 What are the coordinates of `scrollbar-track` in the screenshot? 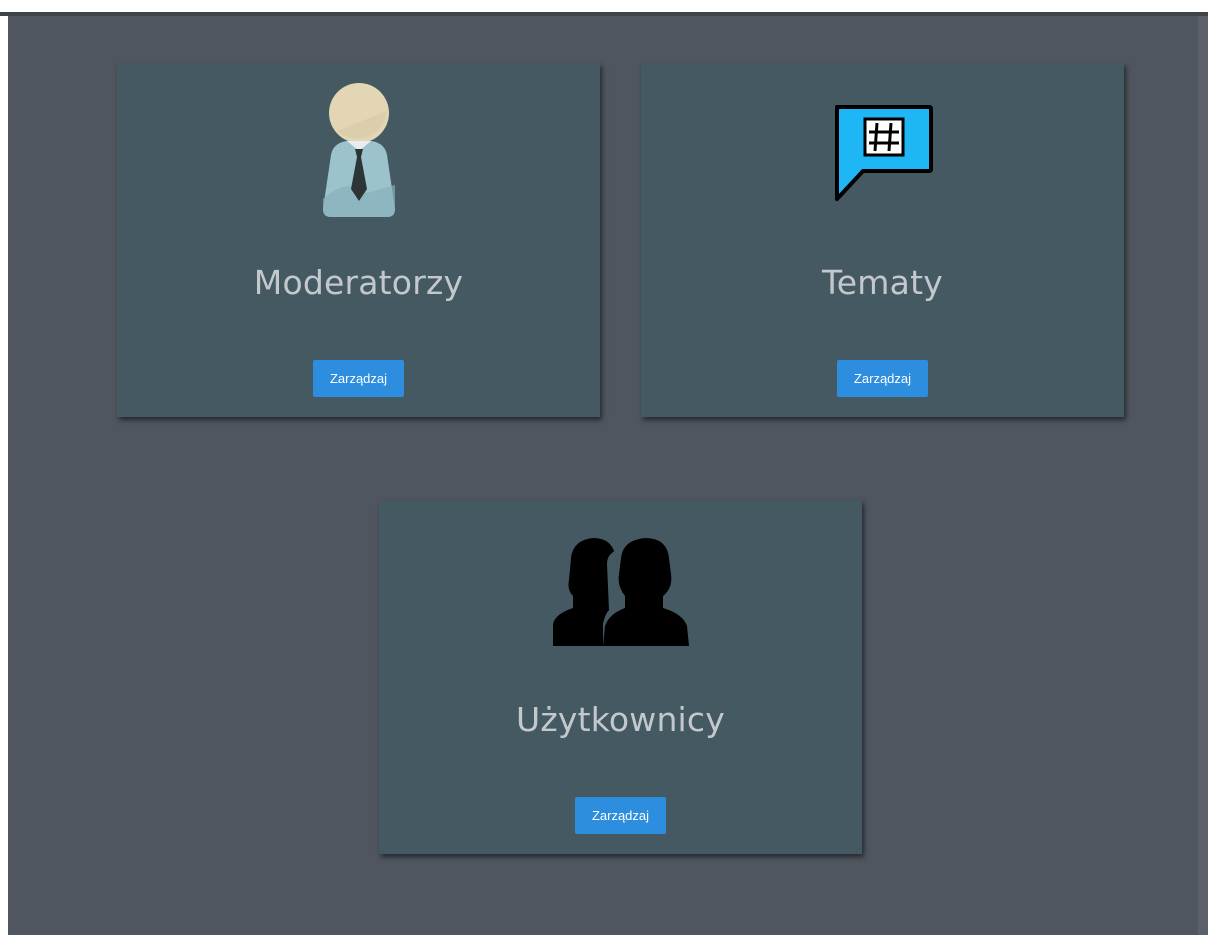 It's located at (1203, 475).